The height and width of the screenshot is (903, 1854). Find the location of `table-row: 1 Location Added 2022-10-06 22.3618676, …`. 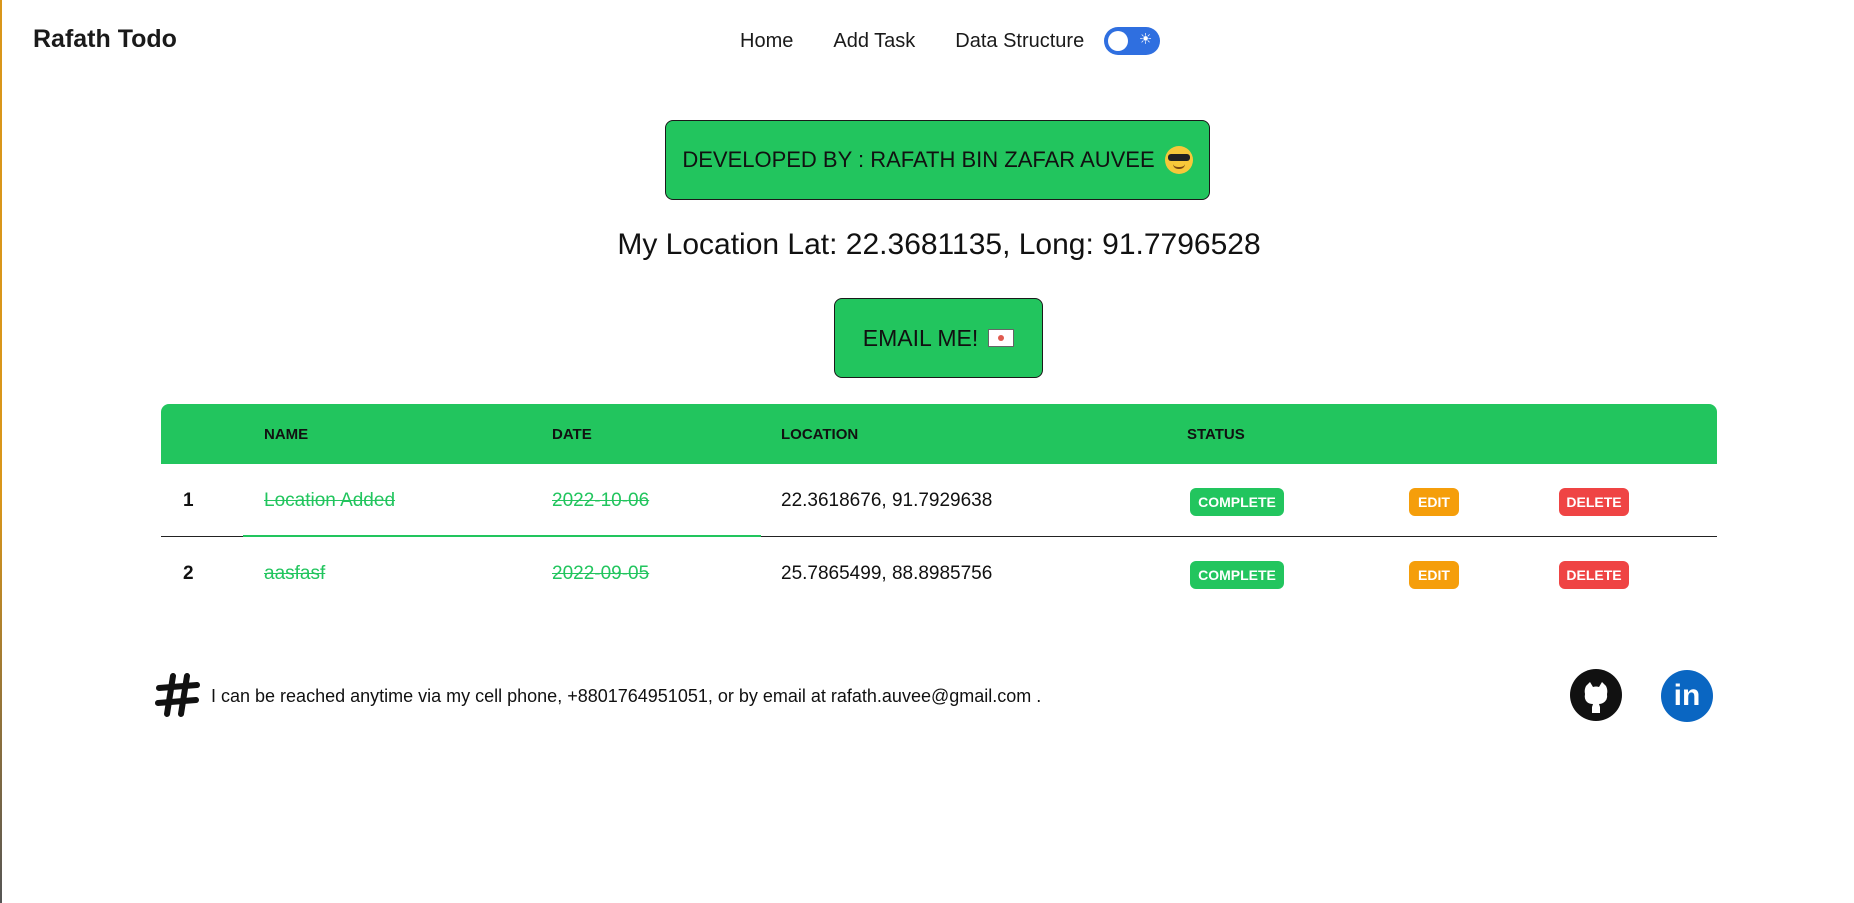

table-row: 1 Location Added 2022-10-06 22.3618676, … is located at coordinates (939, 500).